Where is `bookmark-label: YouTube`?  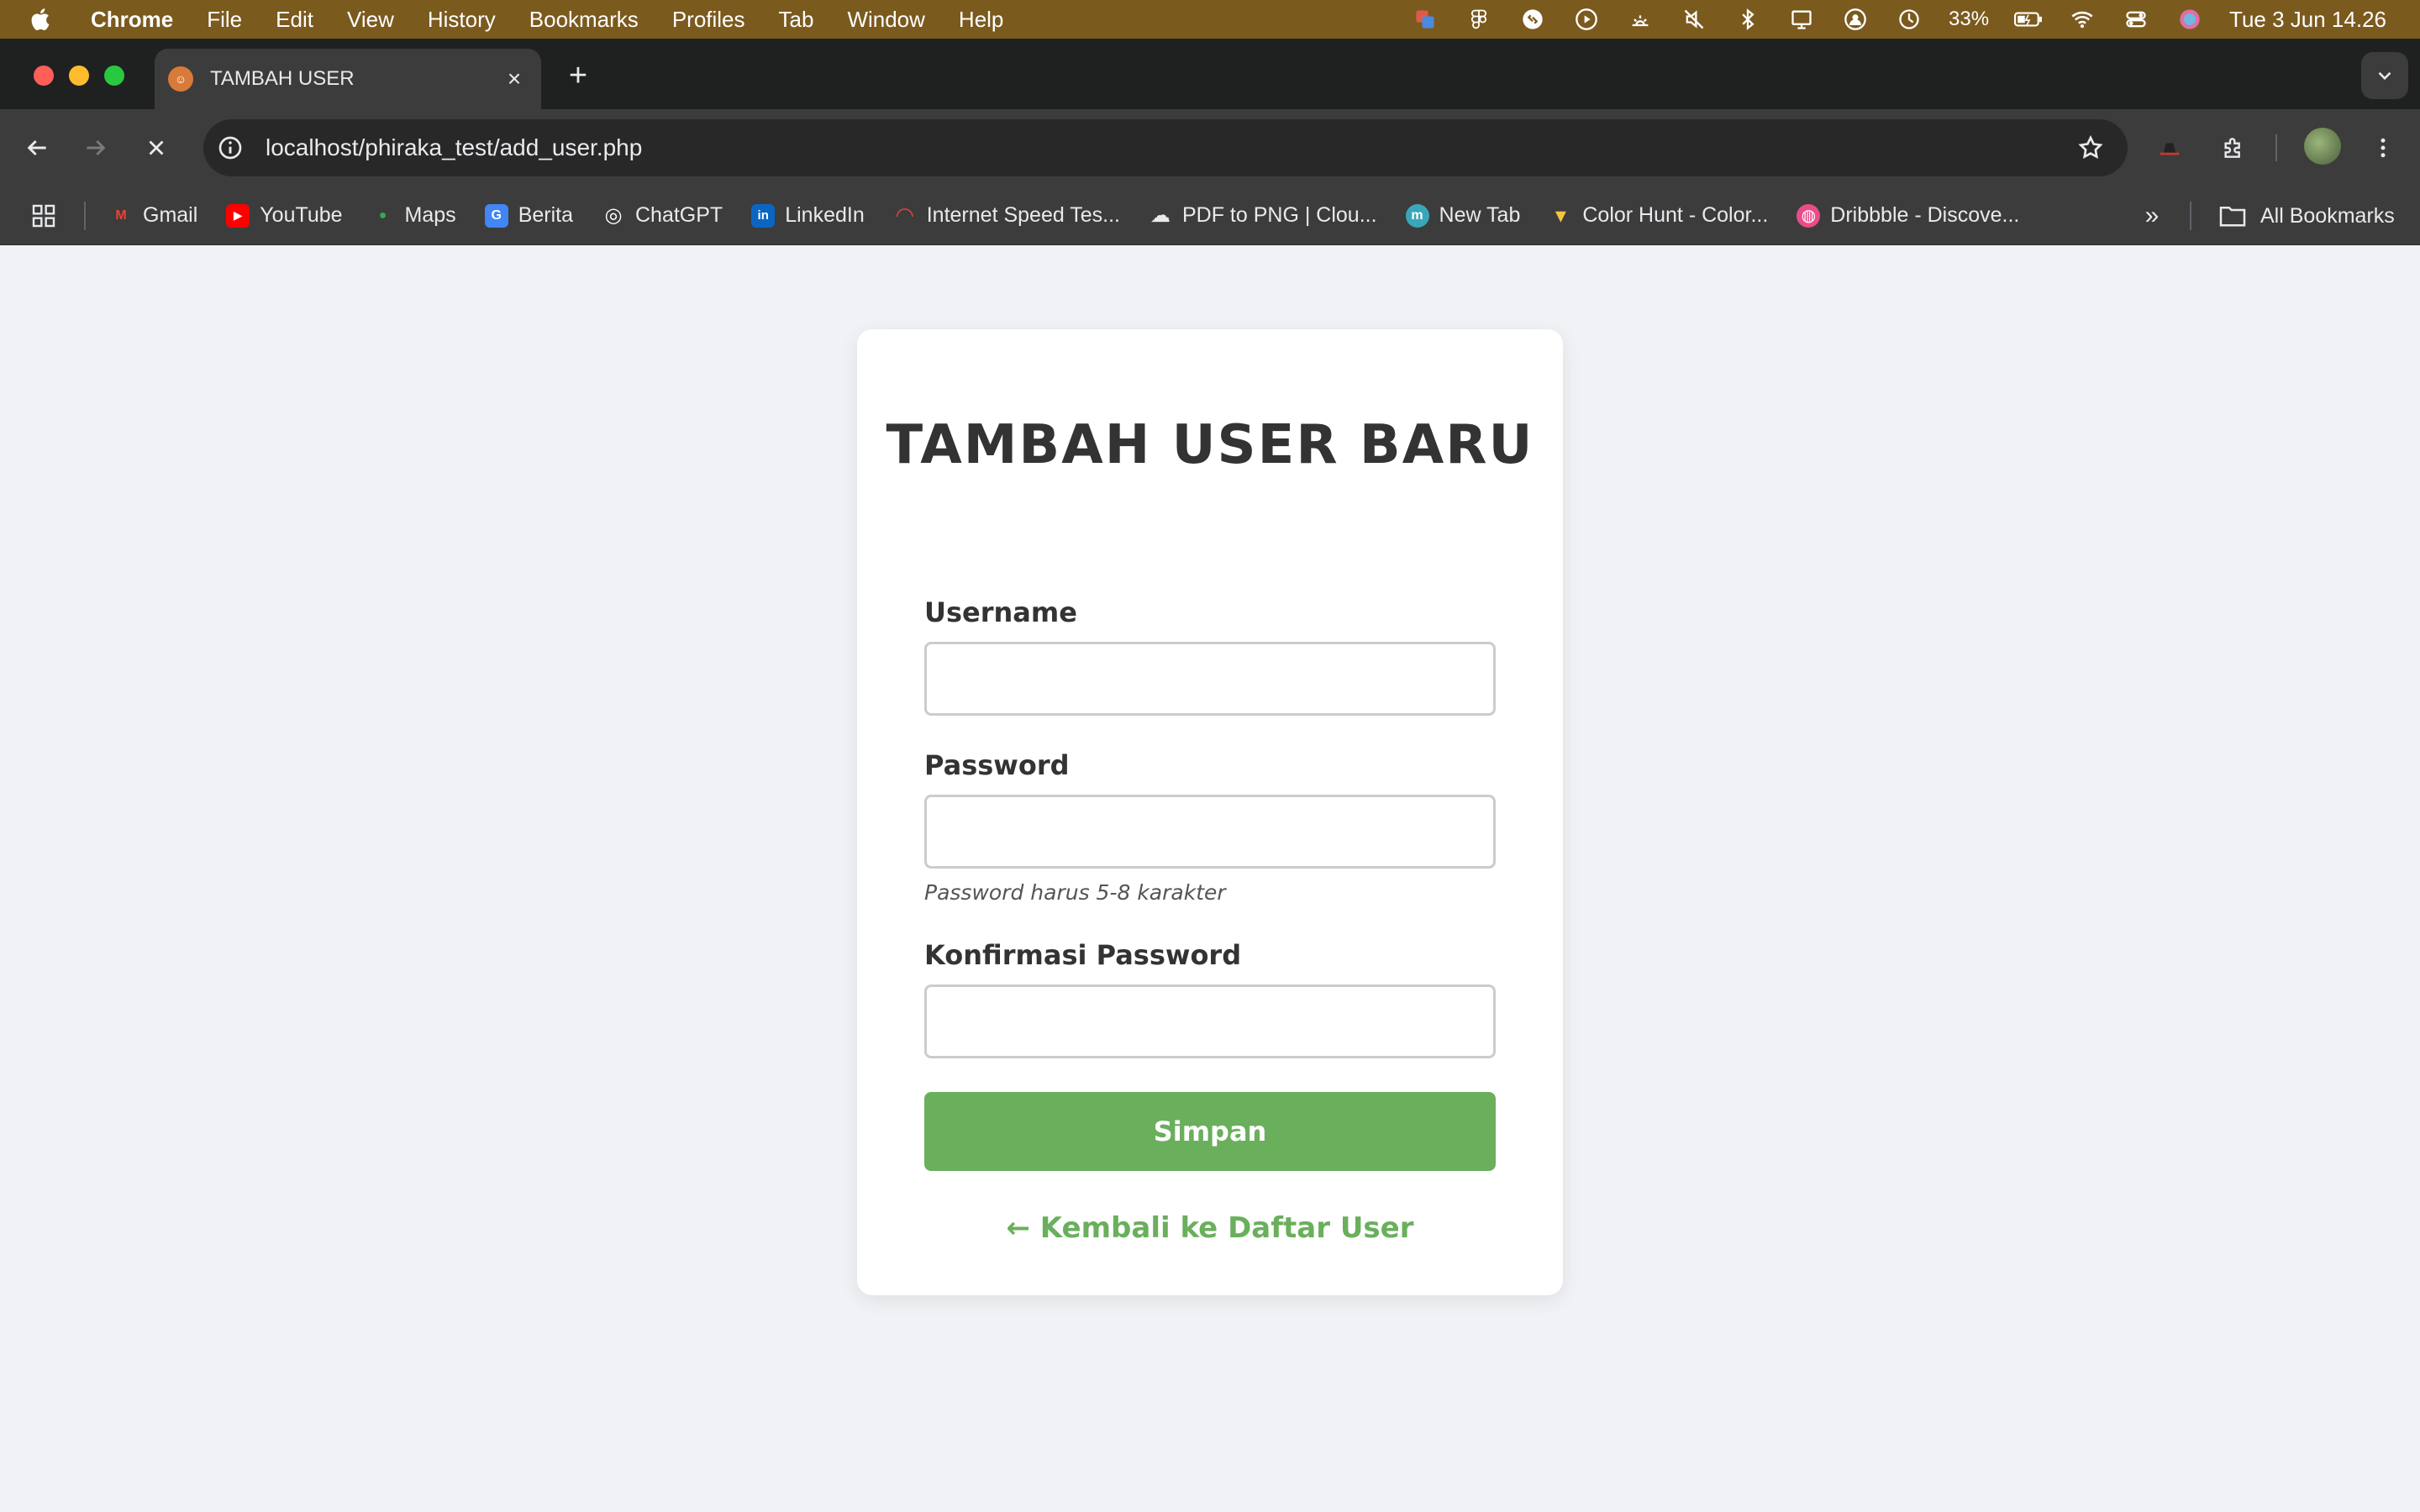 bookmark-label: YouTube is located at coordinates (301, 215).